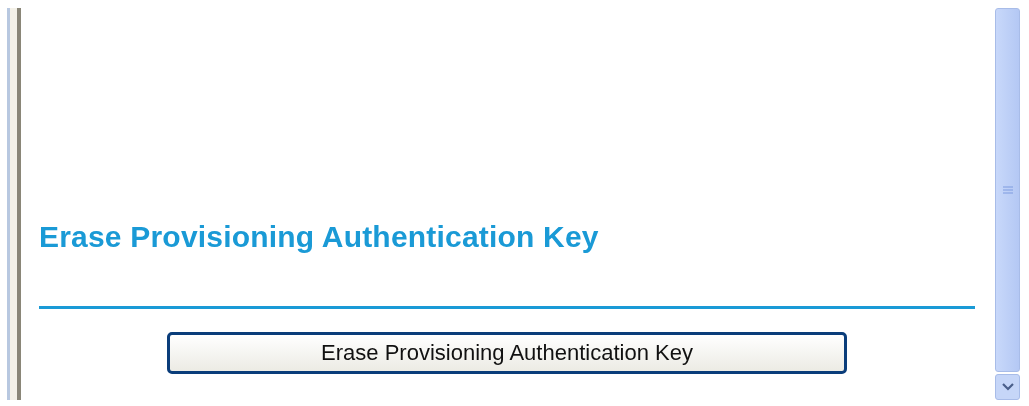 Image resolution: width=1029 pixels, height=406 pixels. What do you see at coordinates (319, 237) in the screenshot?
I see `section-heading: Erase Provisioning Authentication Key` at bounding box center [319, 237].